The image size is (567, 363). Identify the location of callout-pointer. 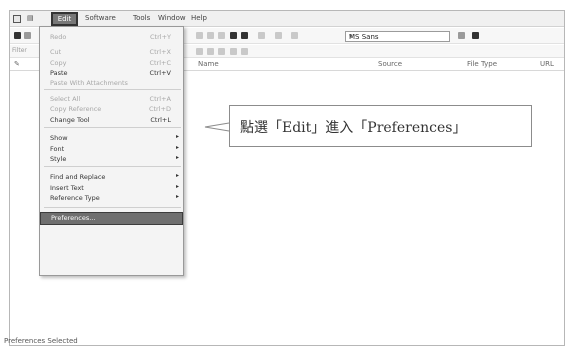
(217, 127).